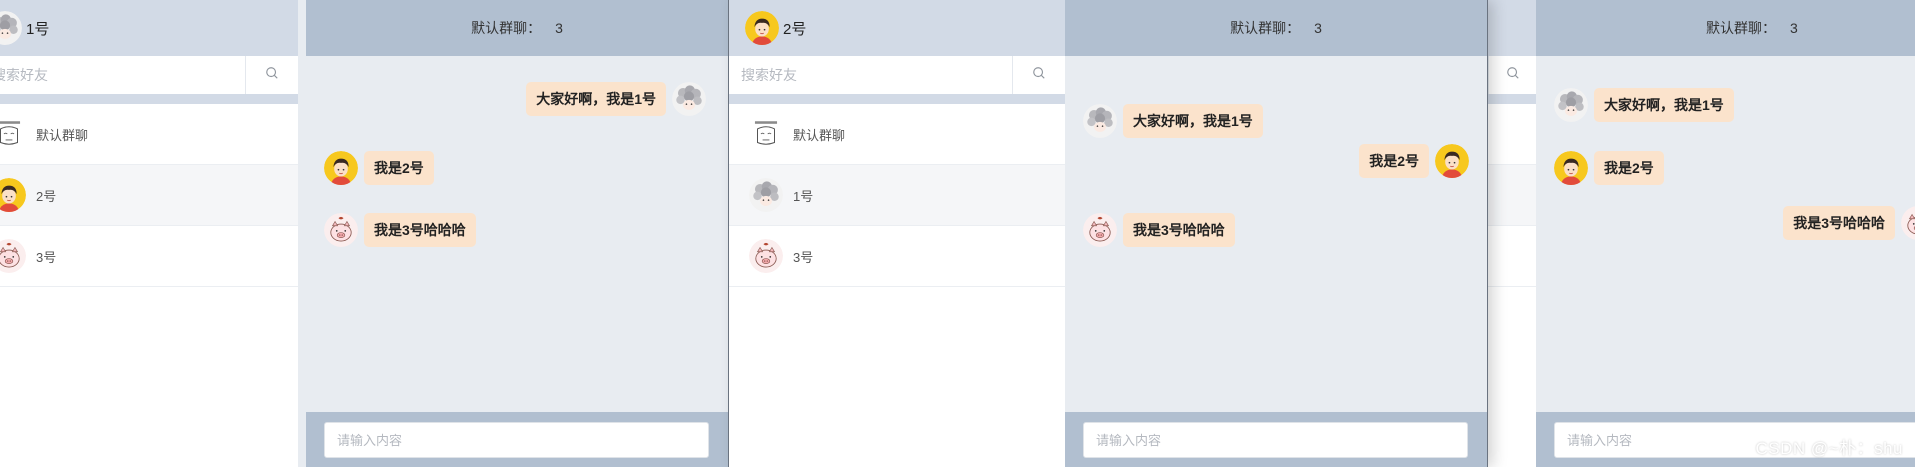 Image resolution: width=1915 pixels, height=467 pixels. Describe the element at coordinates (46, 196) in the screenshot. I see `contact-name: 2号` at that location.